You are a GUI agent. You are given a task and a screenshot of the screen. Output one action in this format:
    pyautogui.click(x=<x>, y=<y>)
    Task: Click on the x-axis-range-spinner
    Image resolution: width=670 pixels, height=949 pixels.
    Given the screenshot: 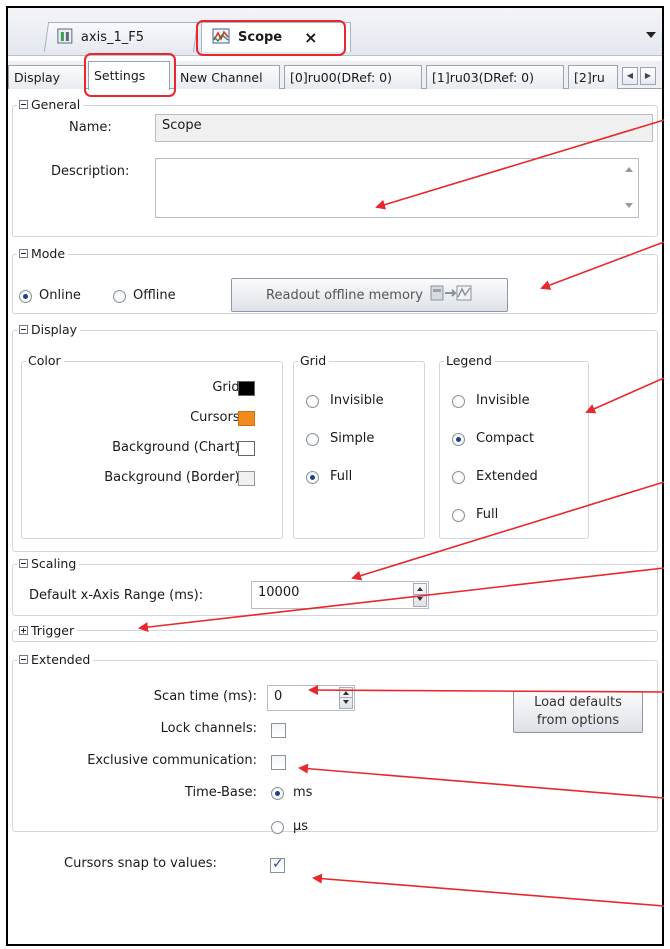 What is the action you would take?
    pyautogui.click(x=420, y=595)
    